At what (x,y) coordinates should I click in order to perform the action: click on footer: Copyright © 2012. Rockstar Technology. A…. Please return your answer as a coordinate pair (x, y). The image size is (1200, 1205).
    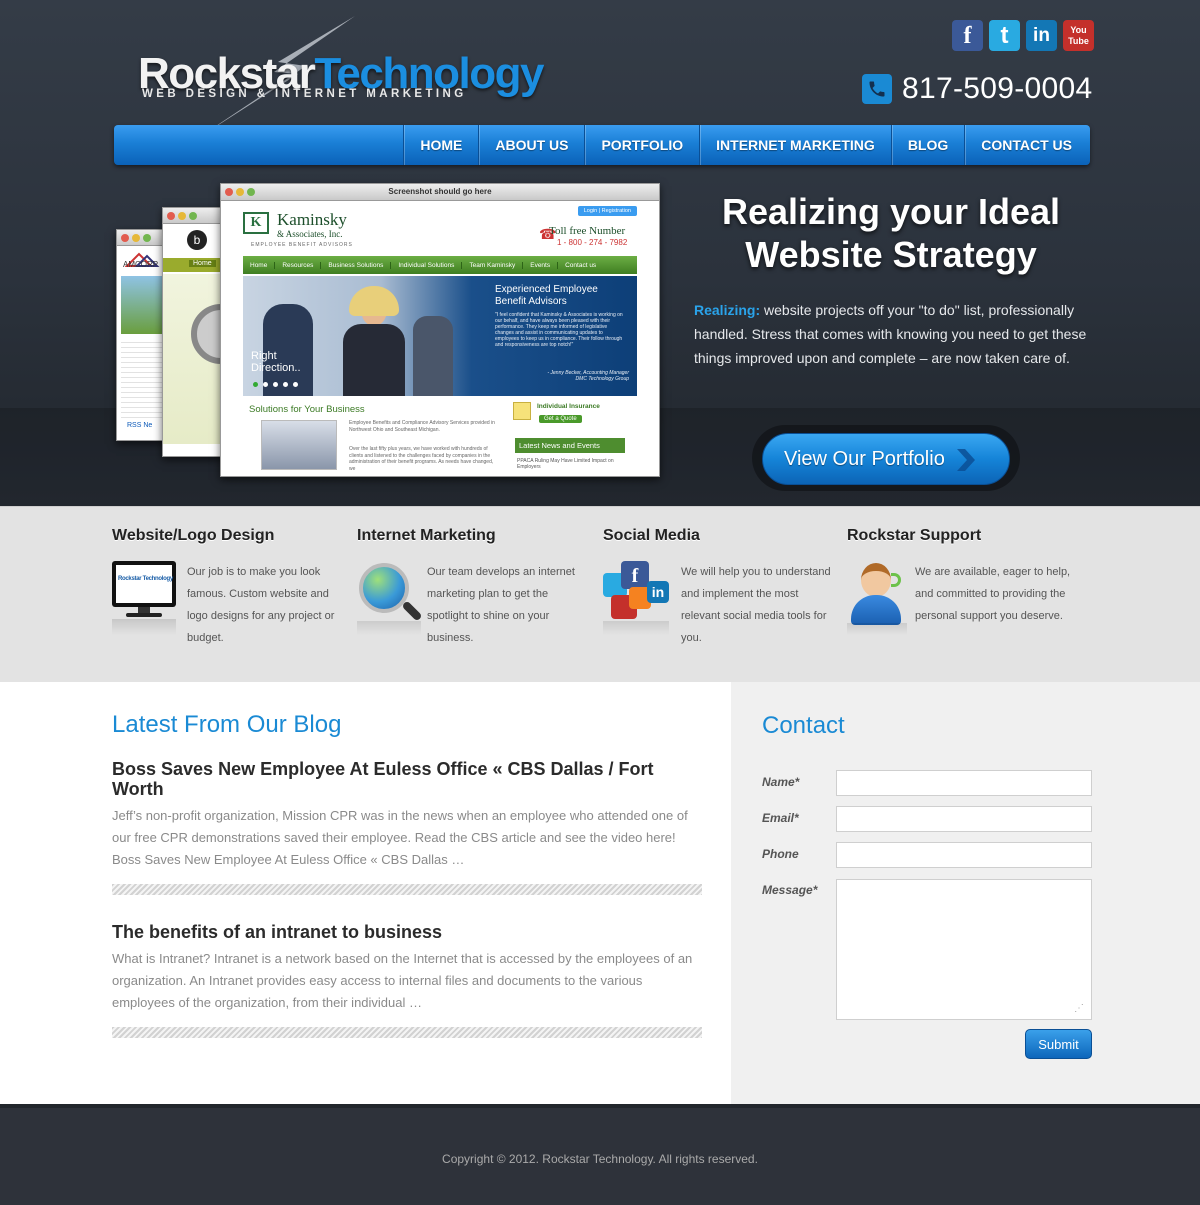
    Looking at the image, I should click on (600, 1154).